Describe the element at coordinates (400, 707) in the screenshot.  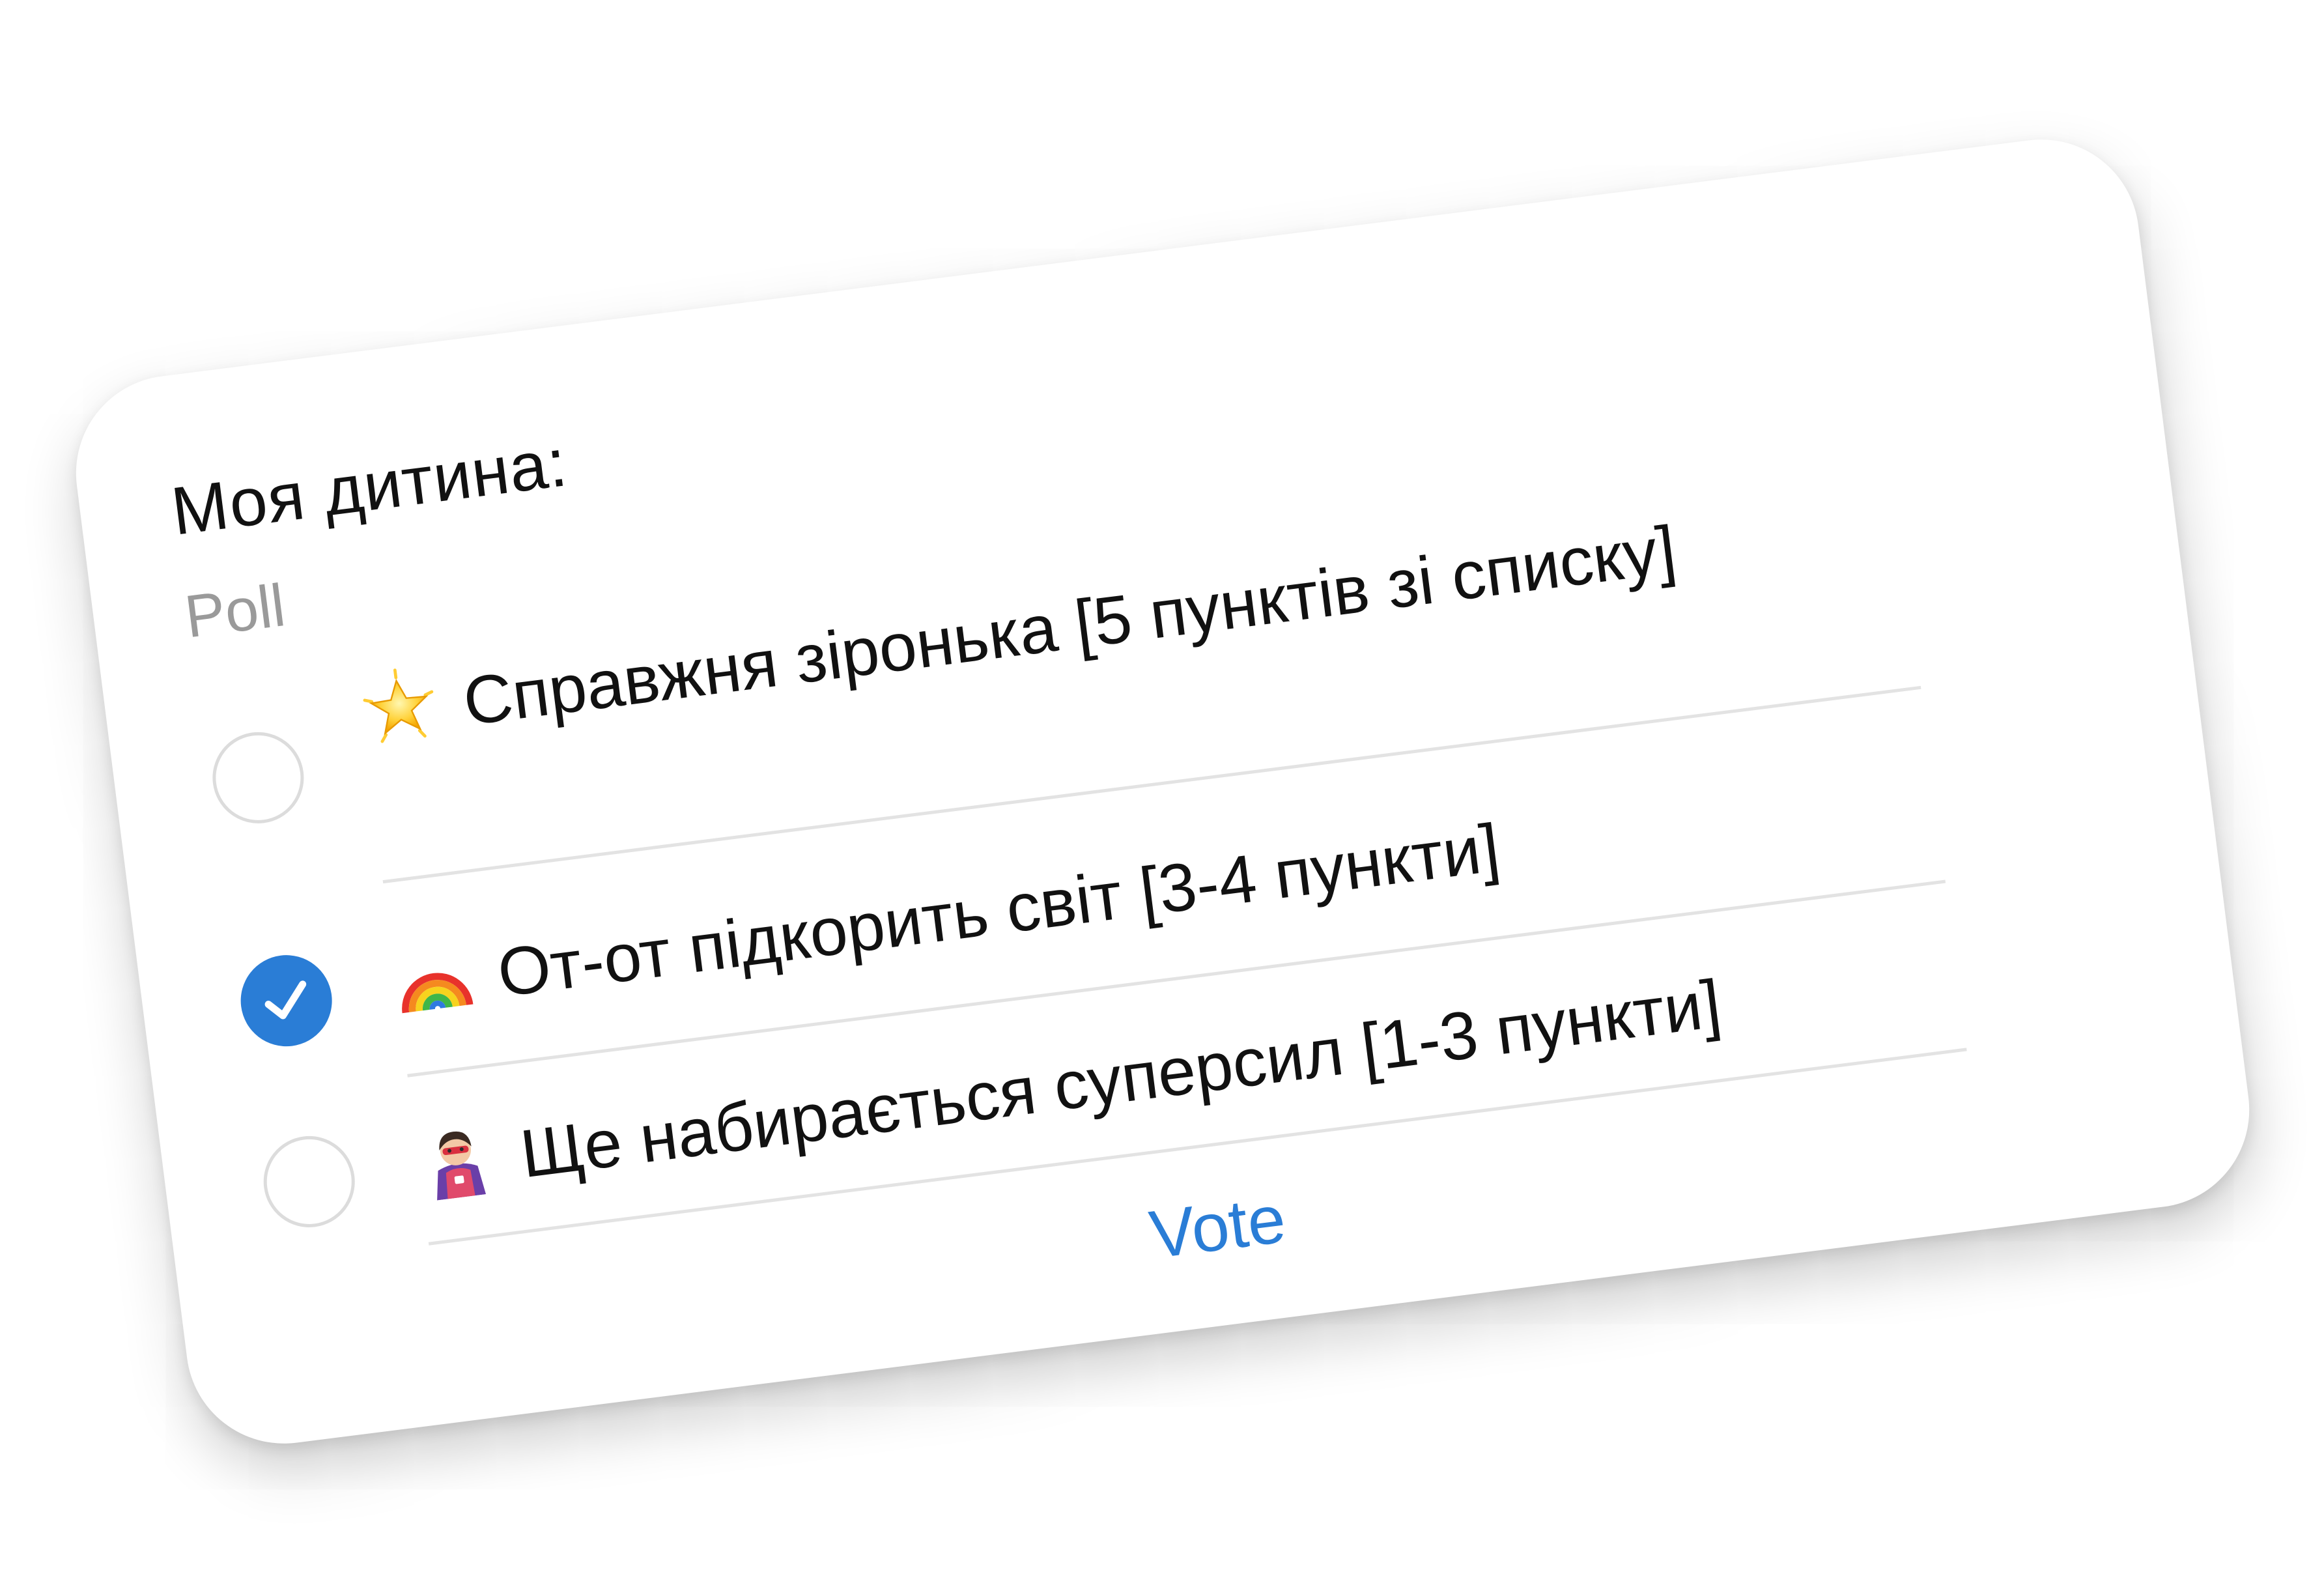
I see `glowing-star-icon` at that location.